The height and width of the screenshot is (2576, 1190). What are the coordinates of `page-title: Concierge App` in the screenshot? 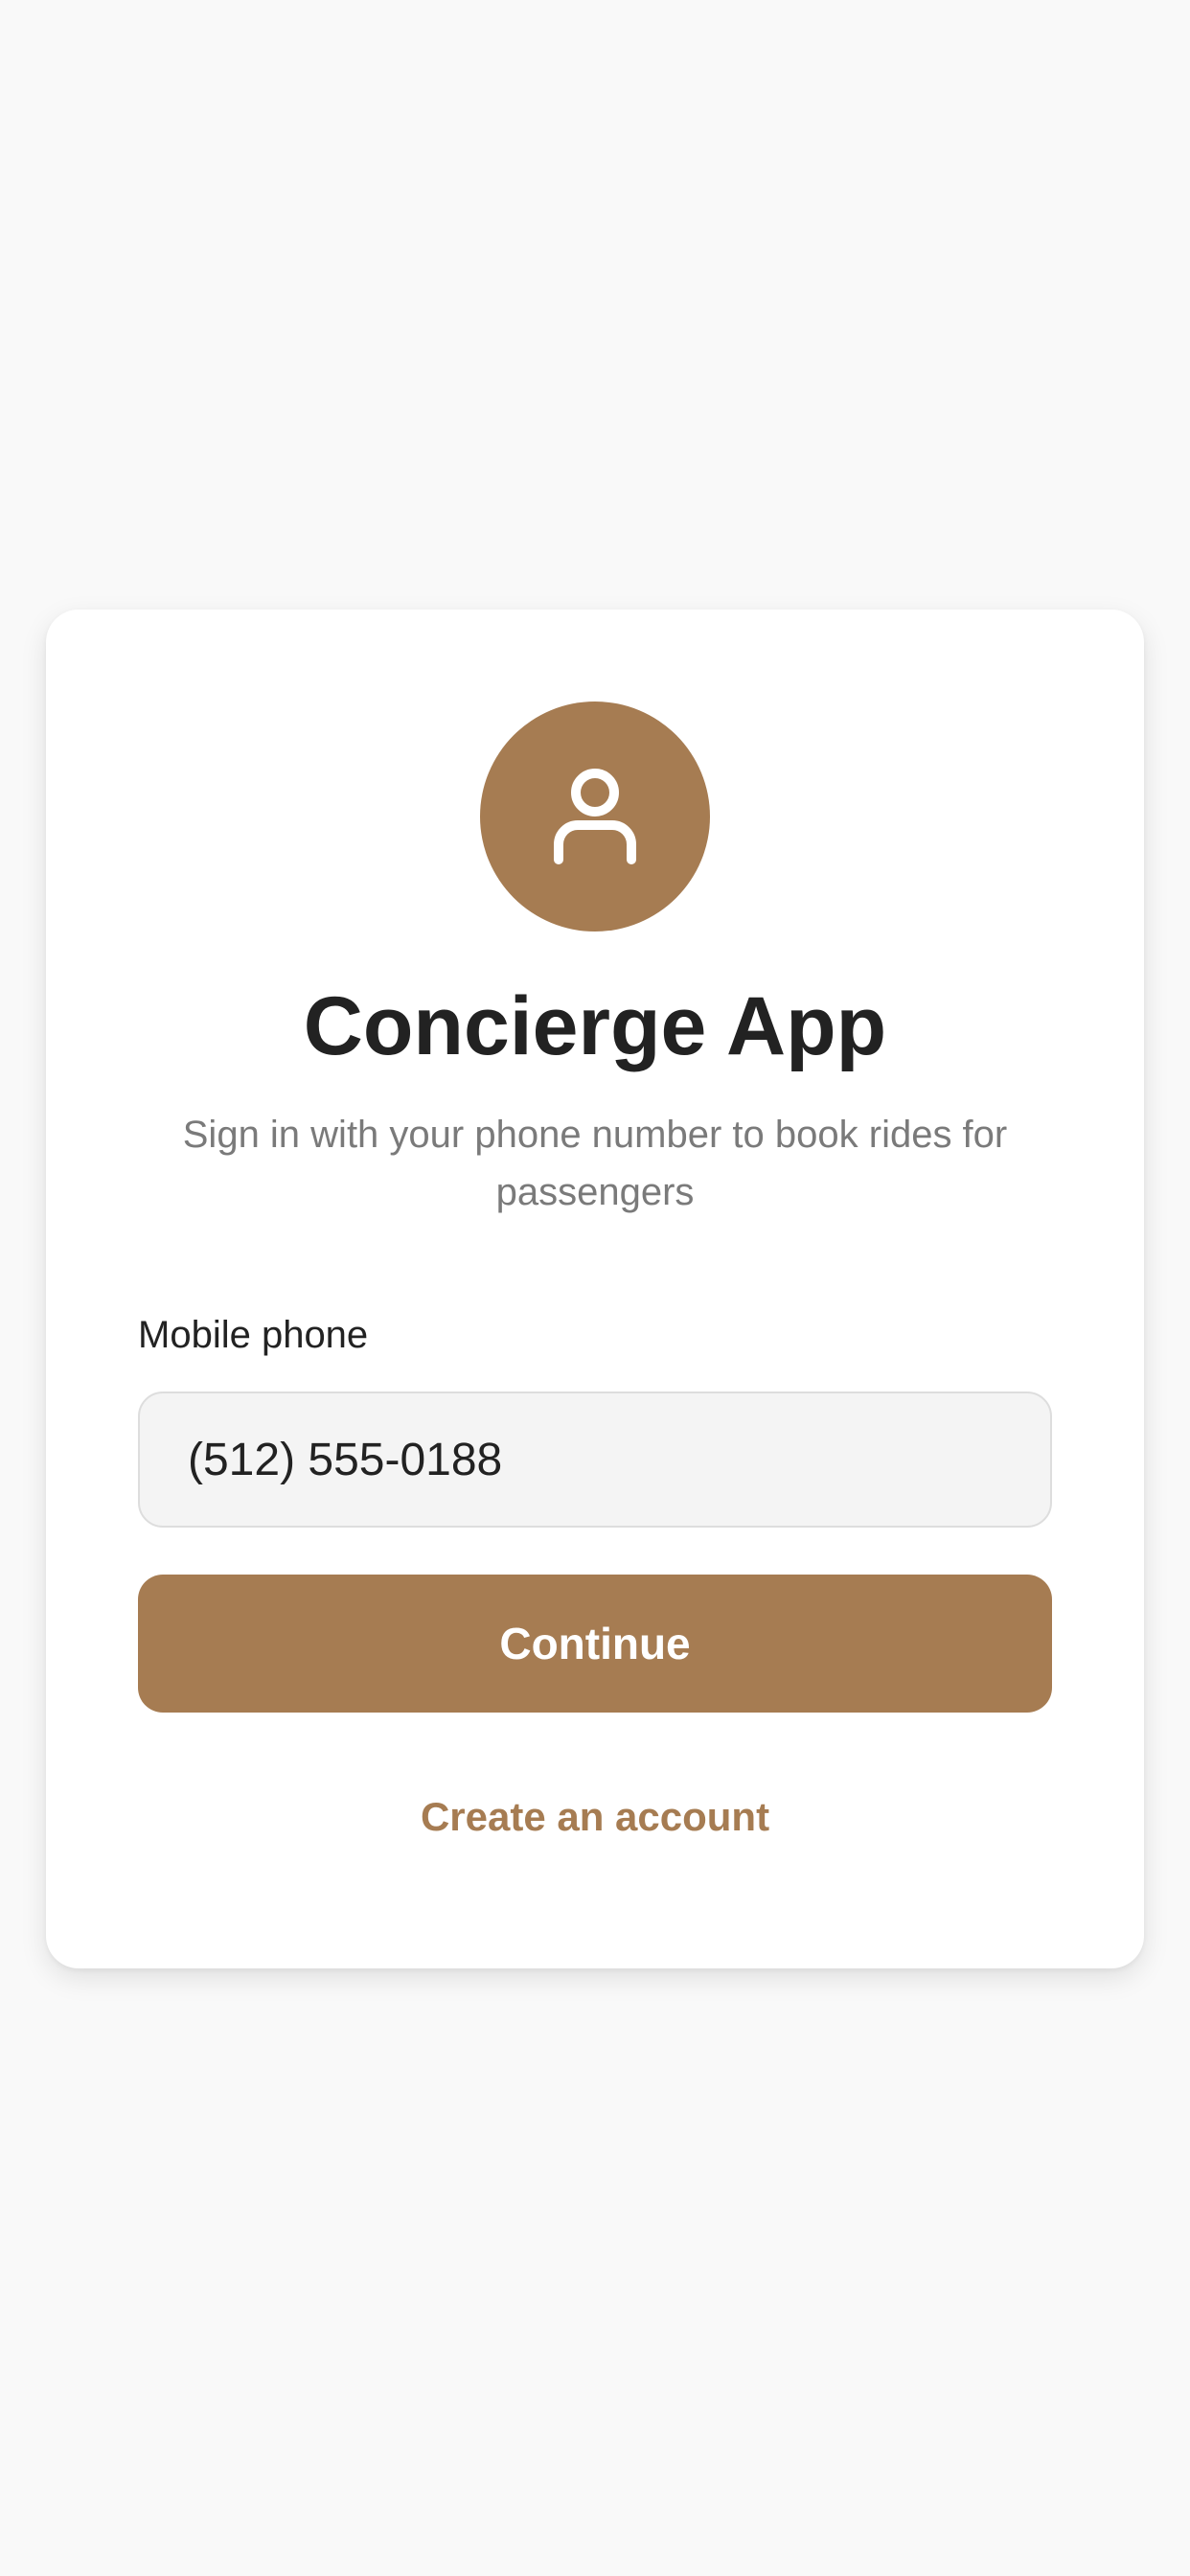 It's located at (595, 1026).